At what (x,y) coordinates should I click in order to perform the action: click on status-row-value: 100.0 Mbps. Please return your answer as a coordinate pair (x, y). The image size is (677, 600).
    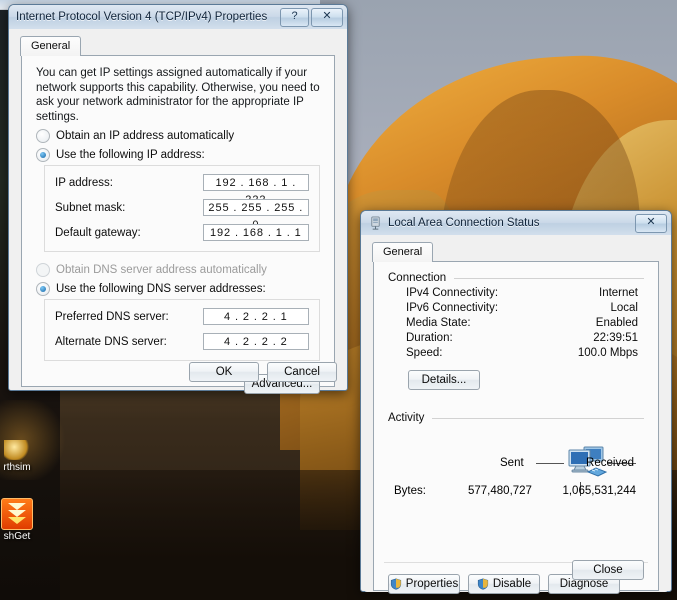
    Looking at the image, I should click on (607, 353).